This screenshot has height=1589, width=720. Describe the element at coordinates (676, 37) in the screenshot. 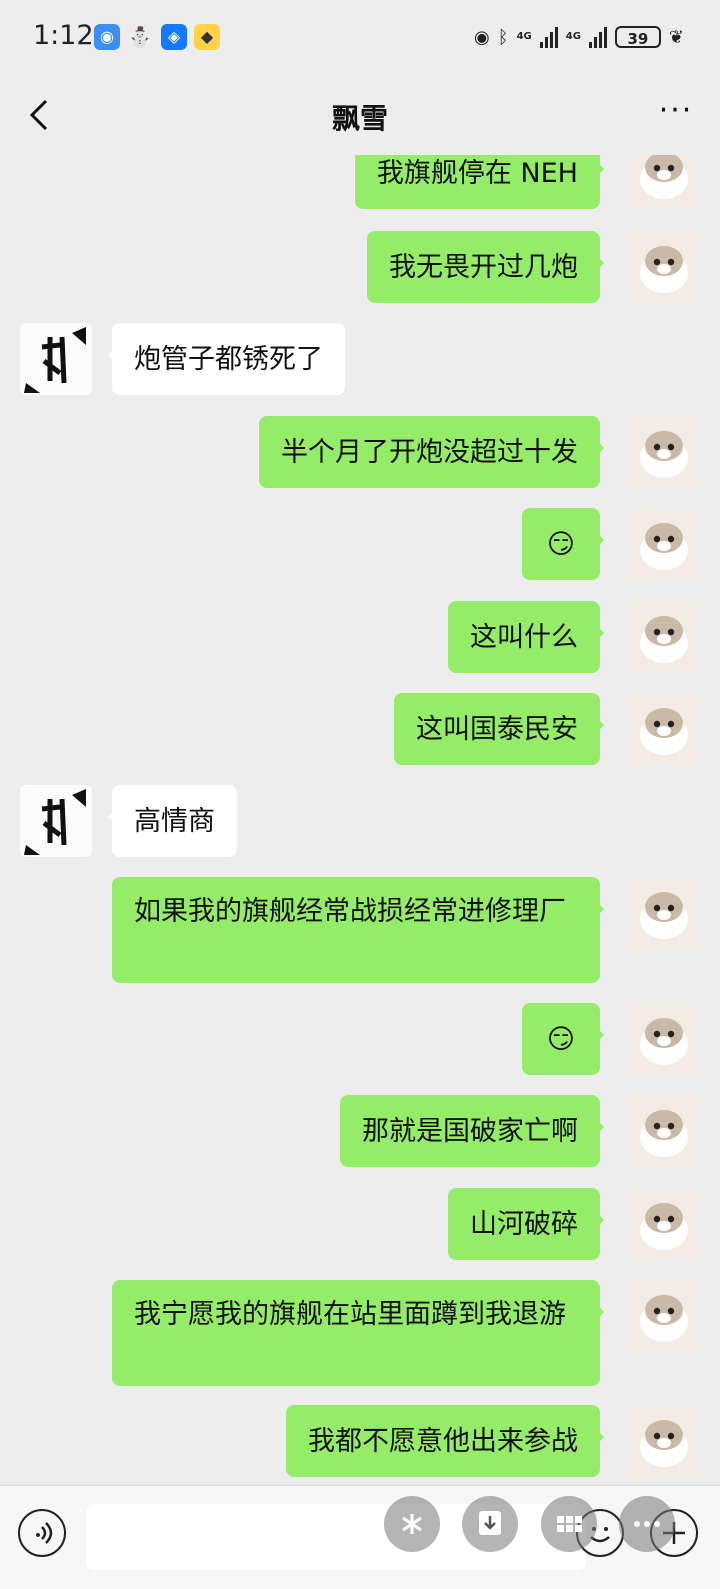

I see `leaf-icon: ❦` at that location.